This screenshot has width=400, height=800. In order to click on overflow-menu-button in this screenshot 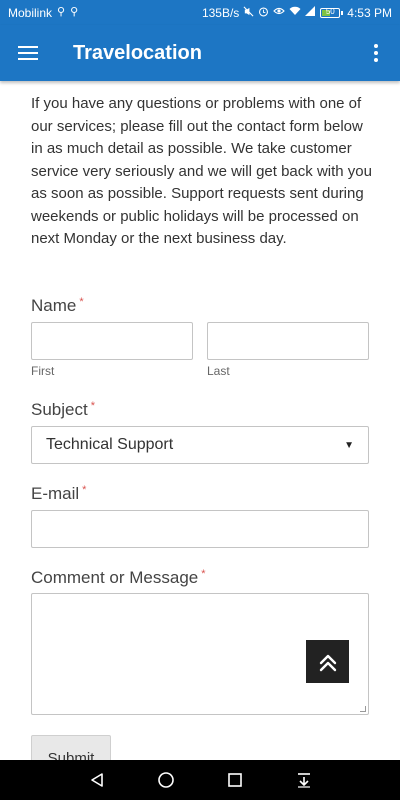, I will do `click(376, 53)`.